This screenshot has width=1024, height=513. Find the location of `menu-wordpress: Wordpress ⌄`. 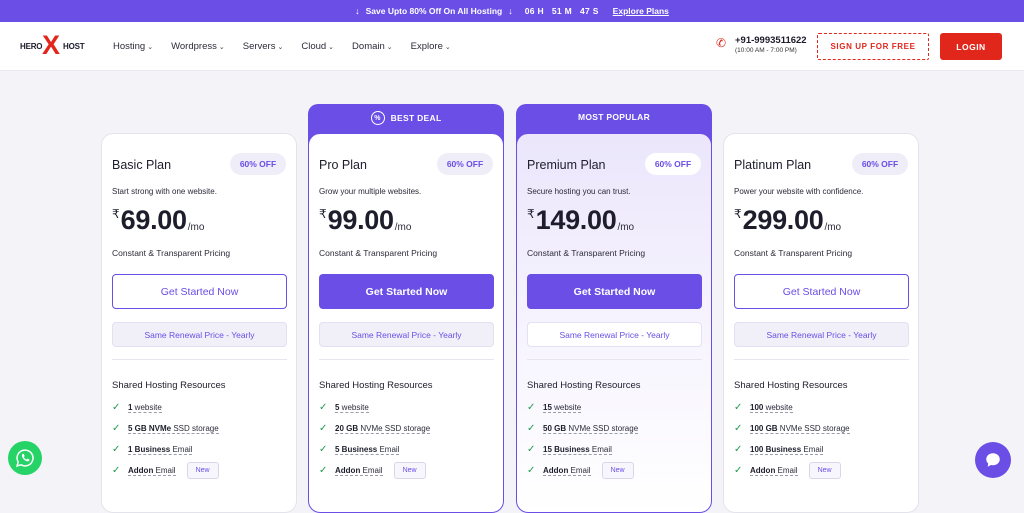

menu-wordpress: Wordpress ⌄ is located at coordinates (198, 46).